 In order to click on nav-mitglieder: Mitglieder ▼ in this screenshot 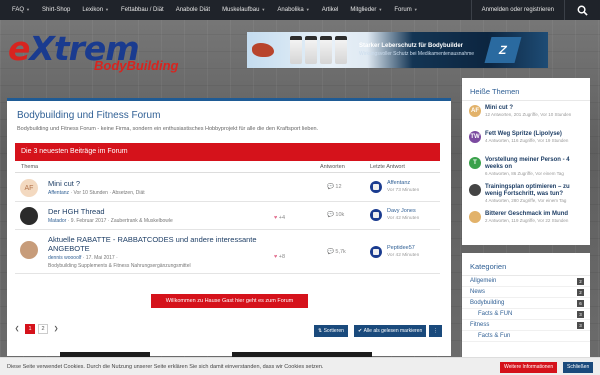, I will do `click(366, 10)`.